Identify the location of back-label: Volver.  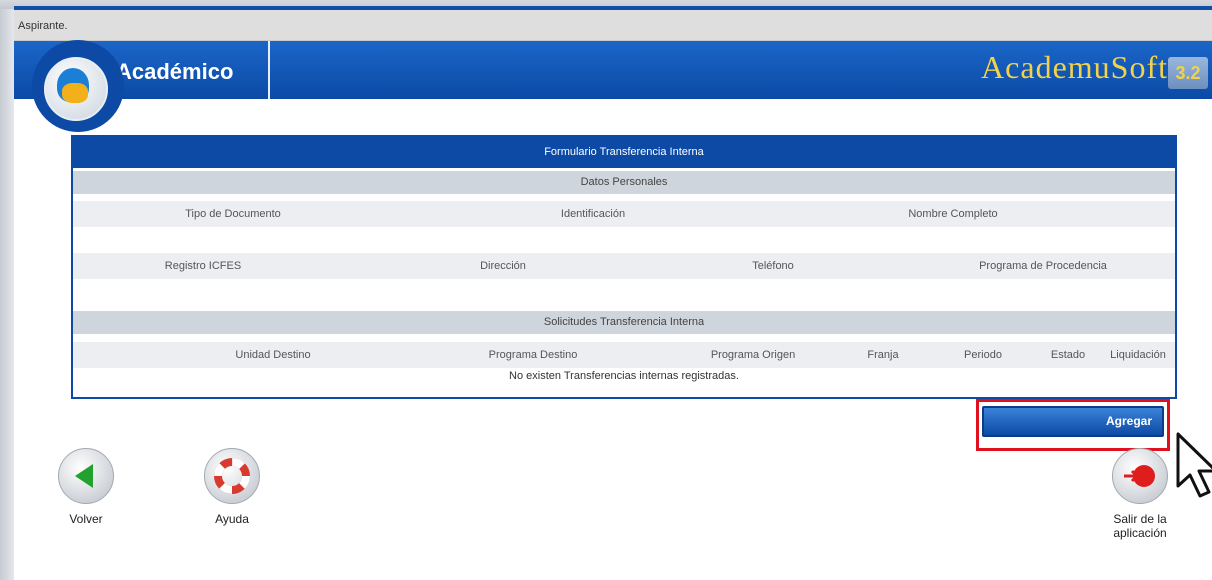
(86, 519).